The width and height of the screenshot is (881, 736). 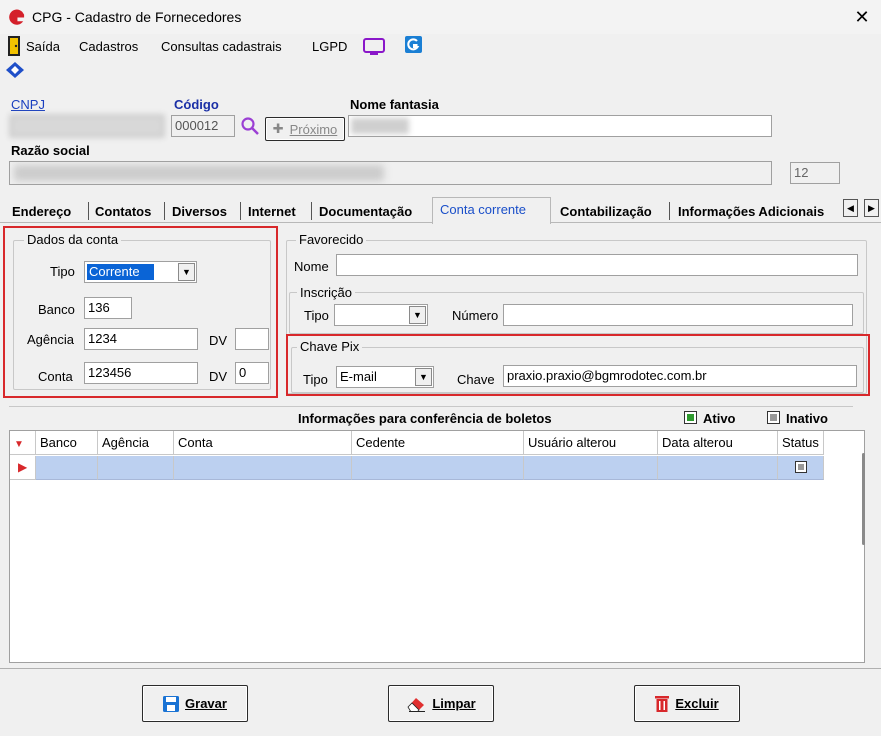 I want to click on excluir-button: Excluir, so click(x=687, y=703).